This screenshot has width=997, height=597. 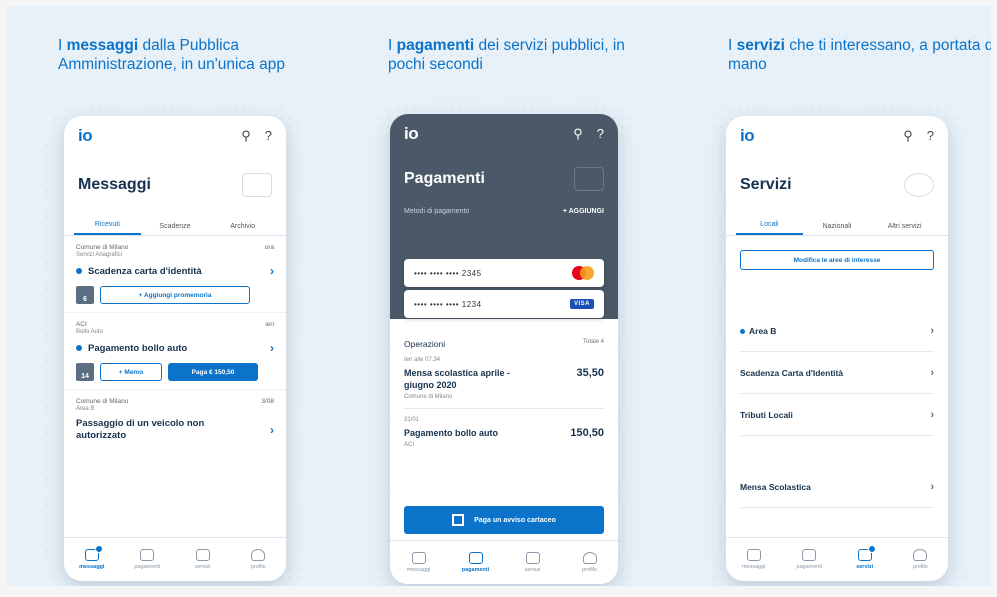 What do you see at coordinates (269, 324) in the screenshot?
I see `message-time: ieri` at bounding box center [269, 324].